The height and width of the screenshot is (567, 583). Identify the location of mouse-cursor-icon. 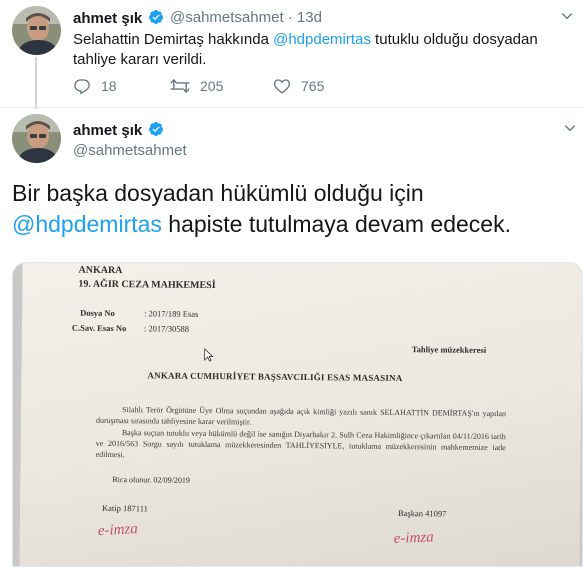
(209, 355).